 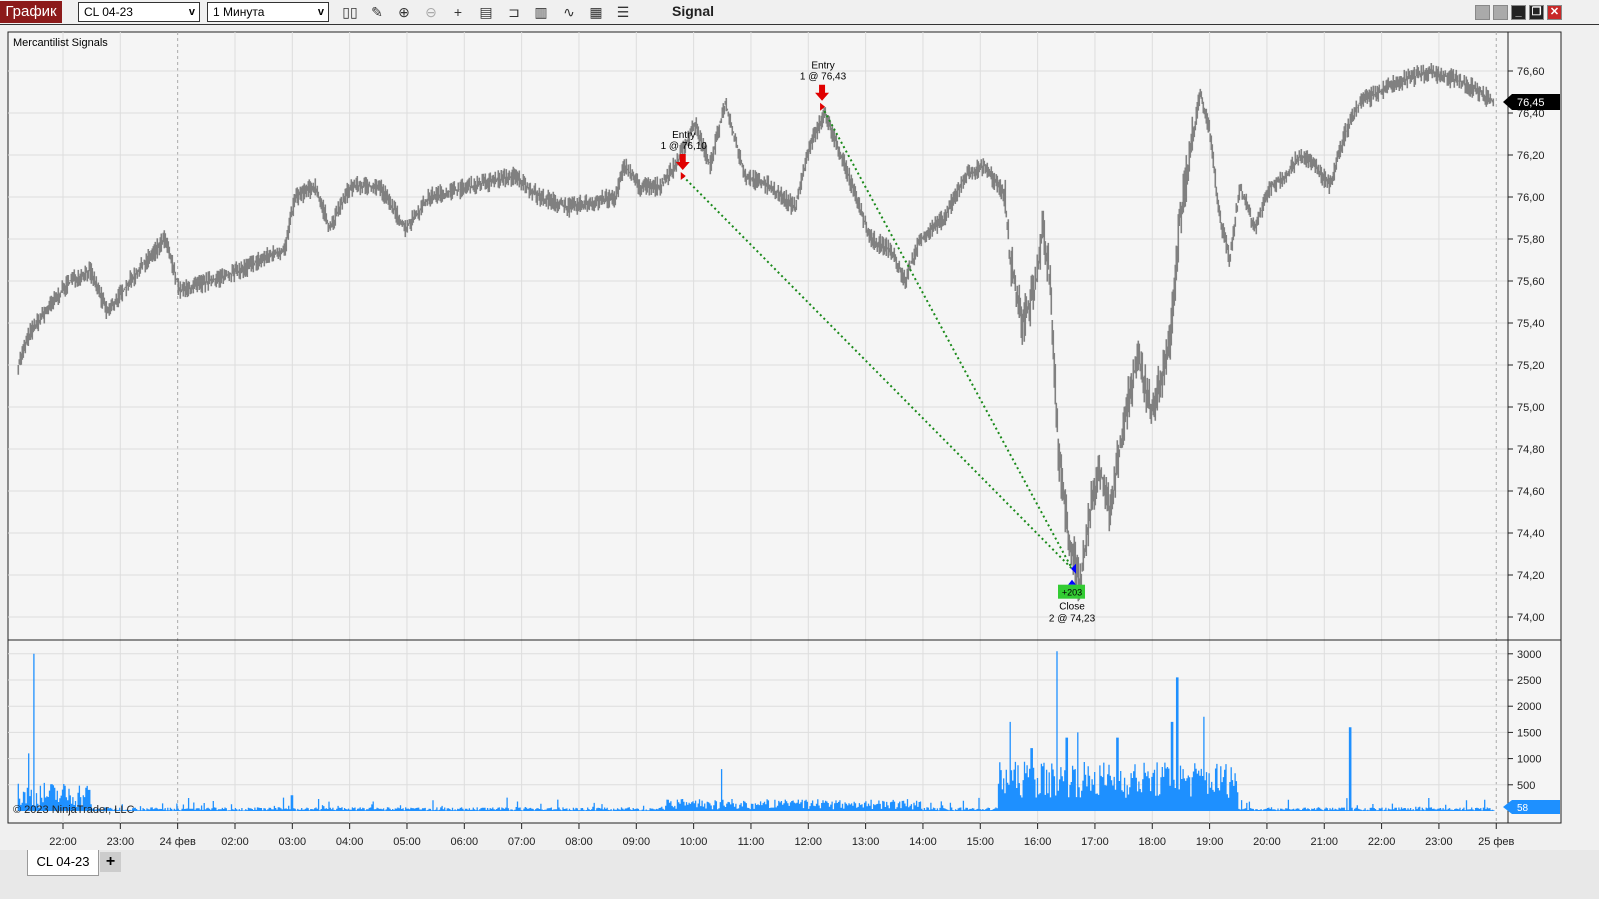 What do you see at coordinates (522, 842) in the screenshot?
I see `x-tick-label: 07:00` at bounding box center [522, 842].